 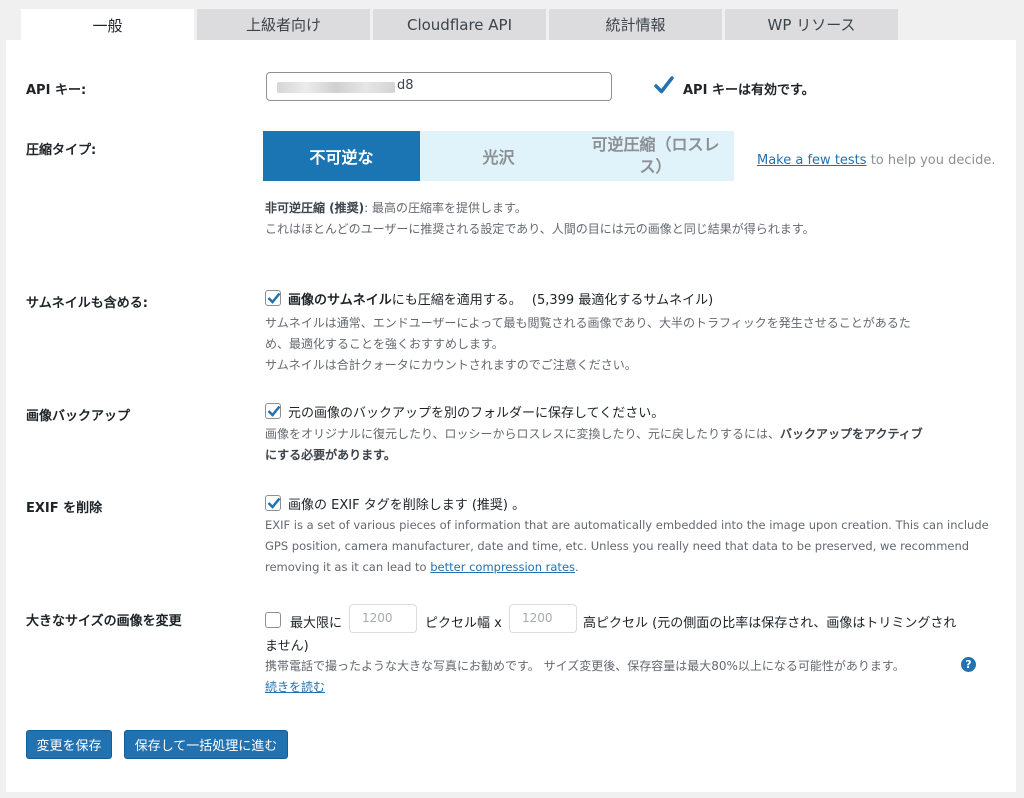 I want to click on thumbnails-count: (5,399 最適化するサムネイル), so click(x=622, y=300).